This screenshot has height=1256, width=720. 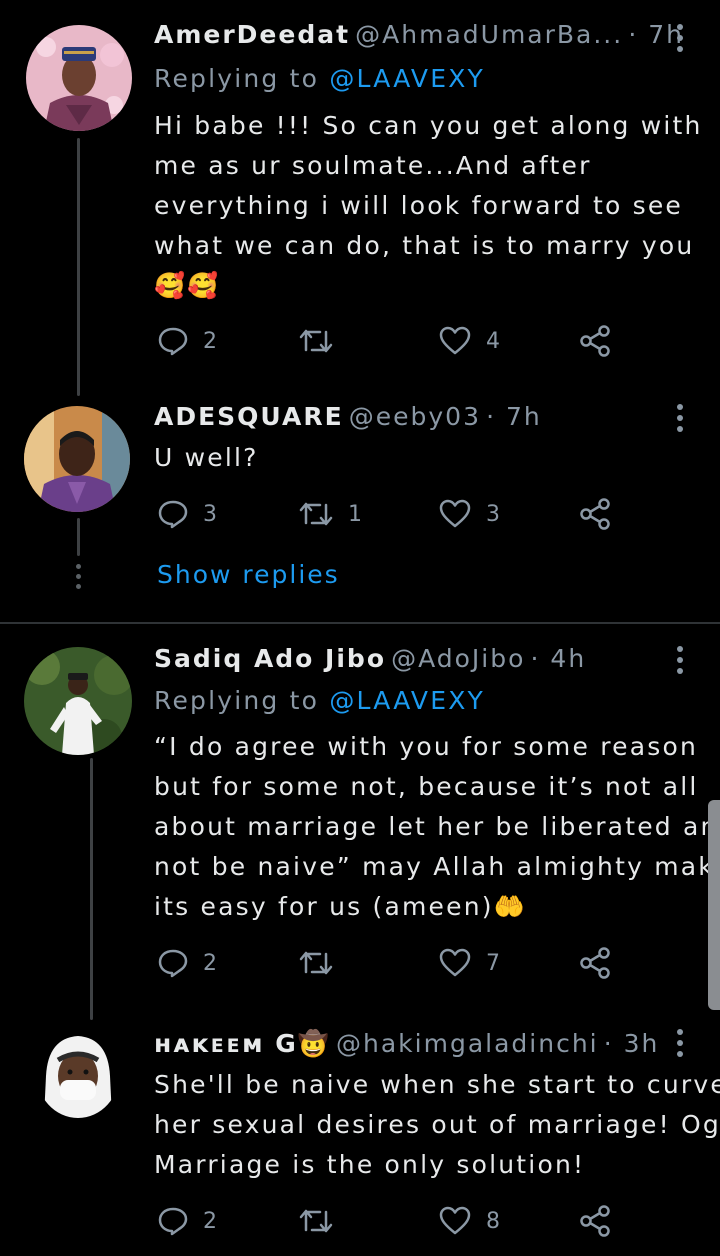 I want to click on like-button: 4, so click(x=469, y=341).